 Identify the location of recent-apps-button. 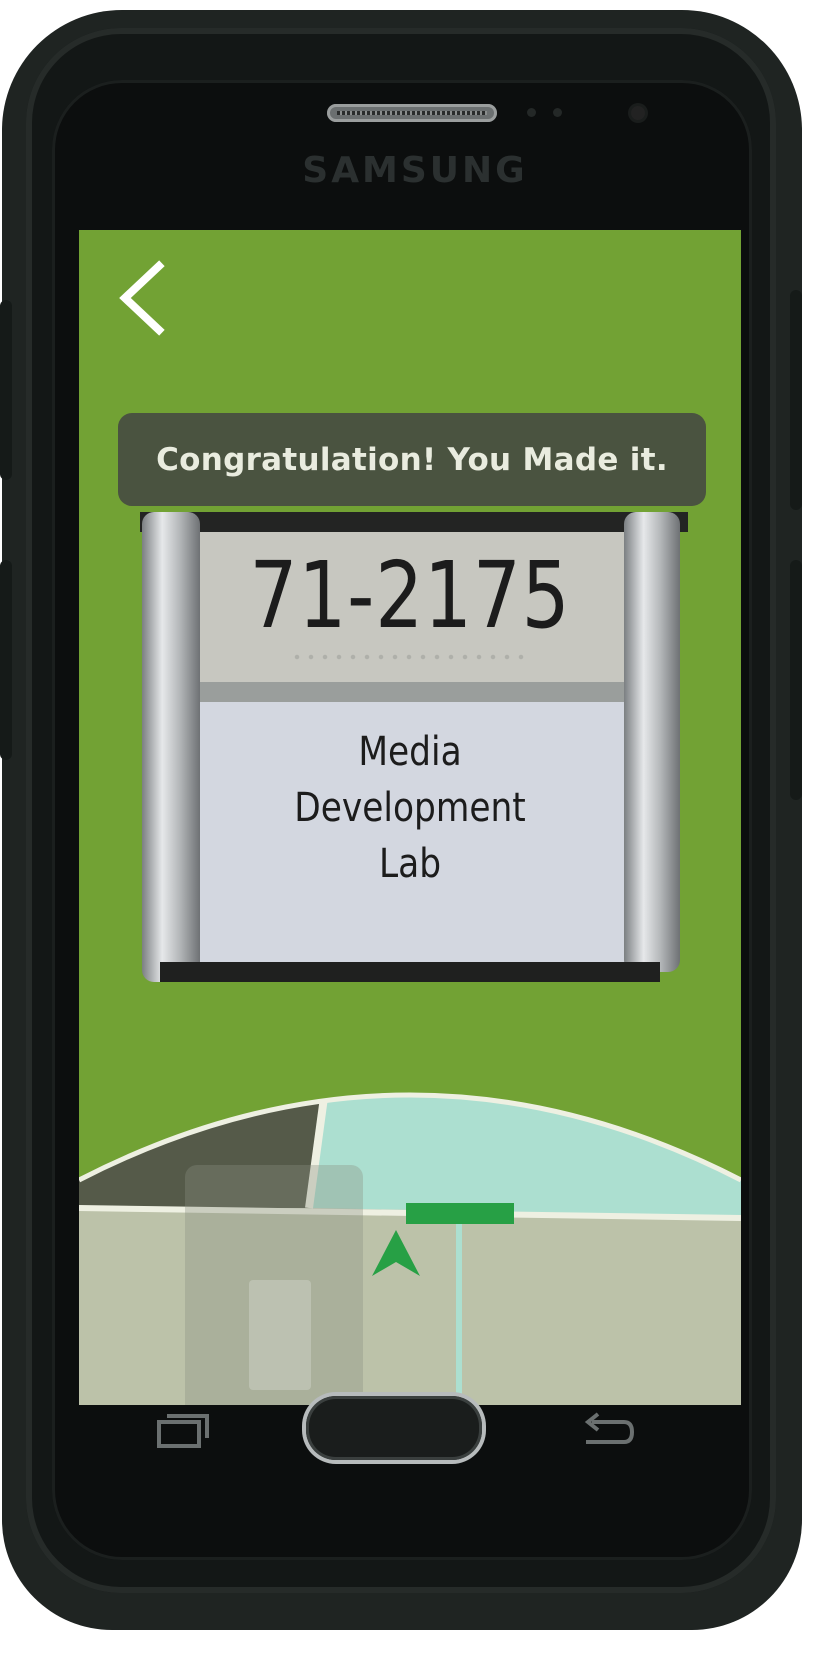
(183, 1430).